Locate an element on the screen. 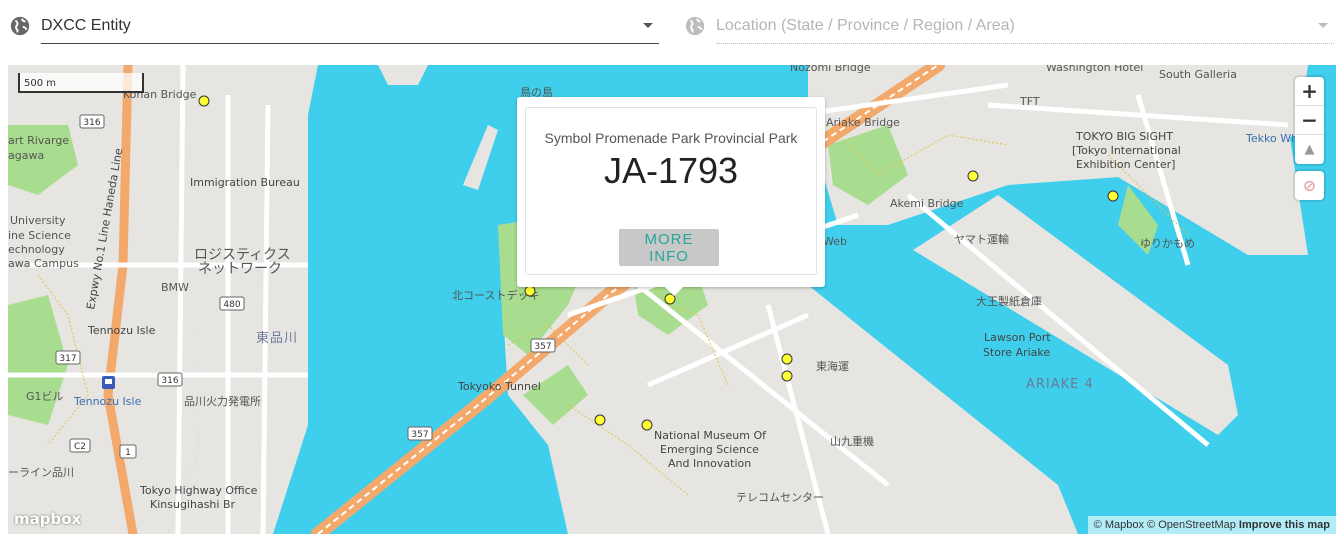 The image size is (1344, 542). label-lawson-2: Store Ariake is located at coordinates (1016, 352).